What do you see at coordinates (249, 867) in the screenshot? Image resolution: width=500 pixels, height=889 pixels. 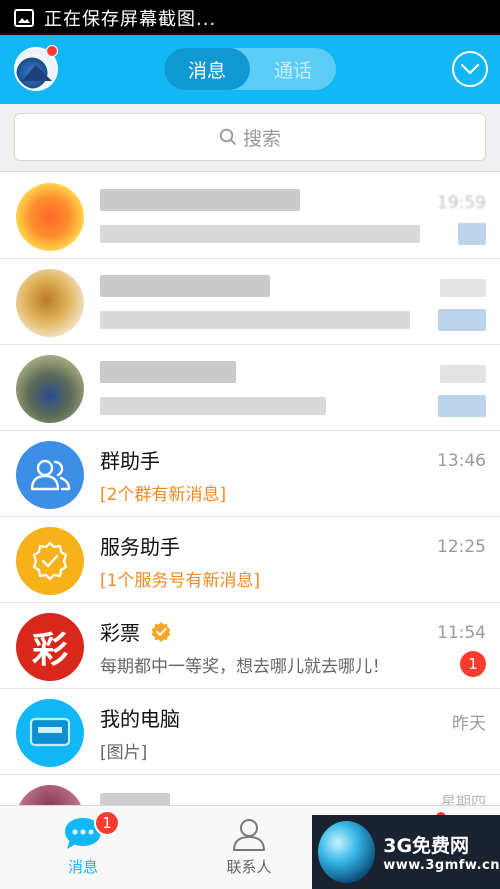 I see `nav-label: 联系人` at bounding box center [249, 867].